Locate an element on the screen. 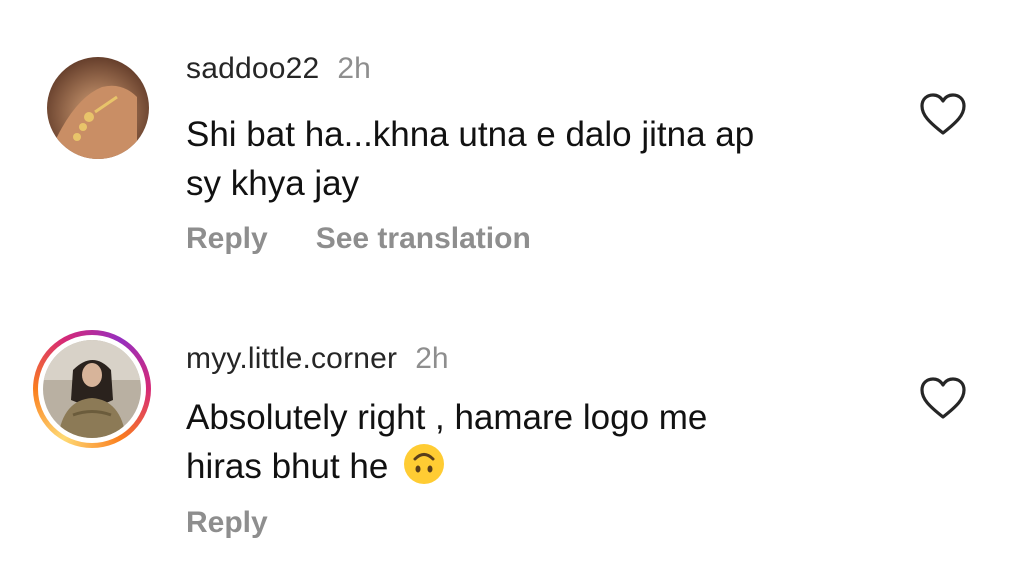  comment-text-line: sy khya jay is located at coordinates (273, 183).